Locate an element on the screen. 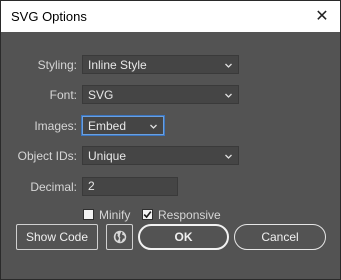 The image size is (341, 280). globe-icon is located at coordinates (120, 237).